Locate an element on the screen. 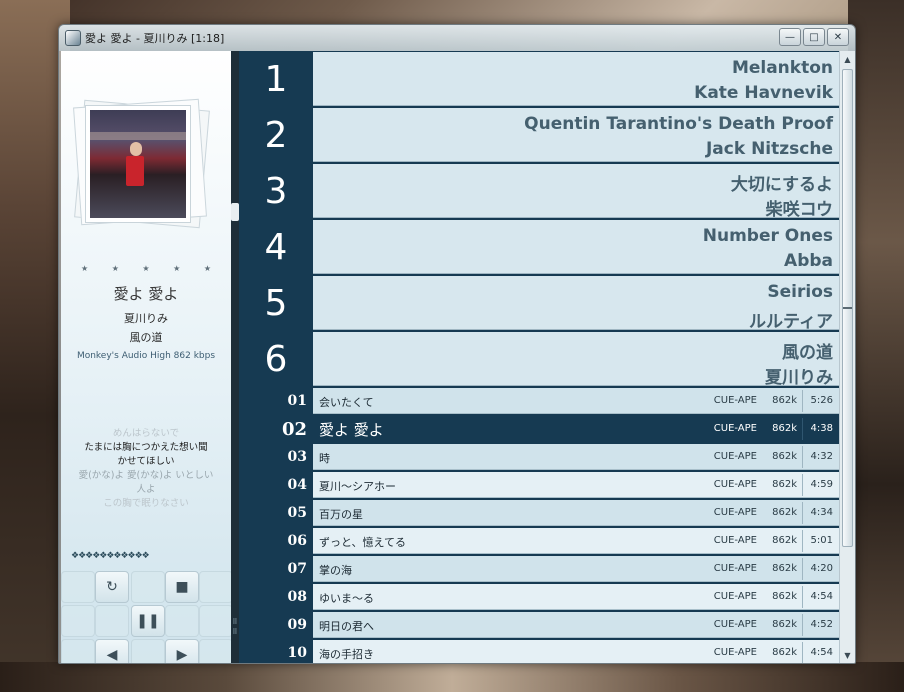 The height and width of the screenshot is (692, 904). rating-stars: ★ ★ ★ ★ ★ is located at coordinates (146, 268).